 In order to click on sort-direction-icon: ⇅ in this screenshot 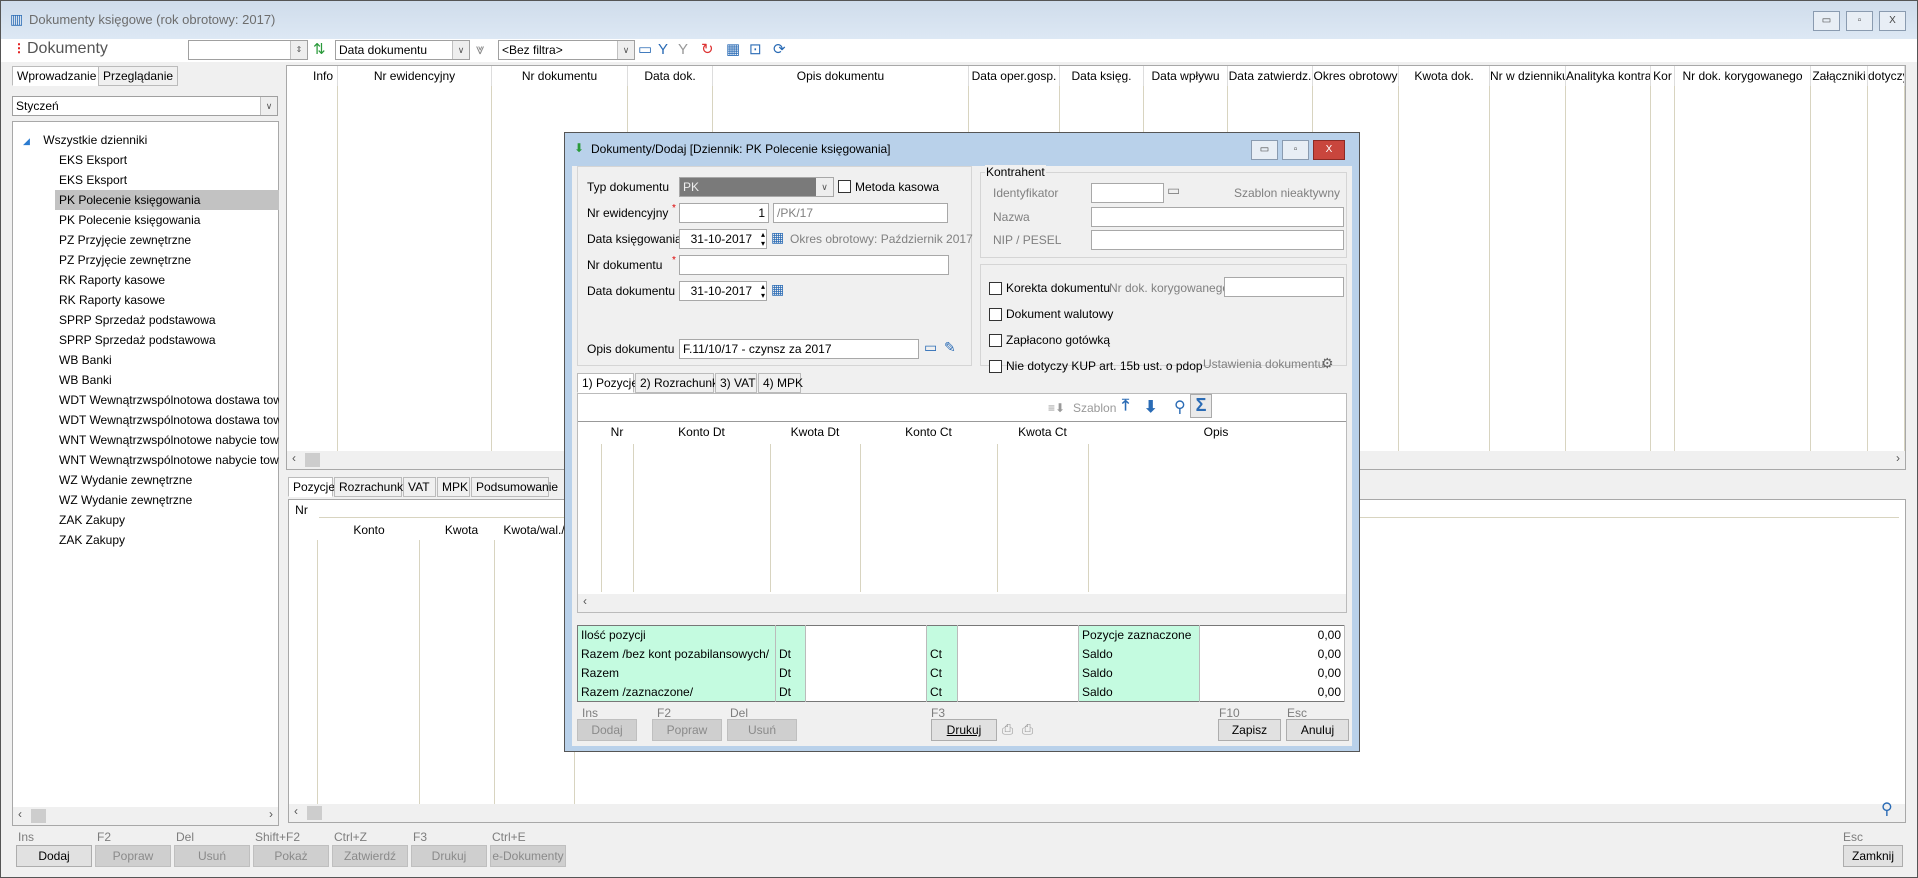, I will do `click(319, 50)`.